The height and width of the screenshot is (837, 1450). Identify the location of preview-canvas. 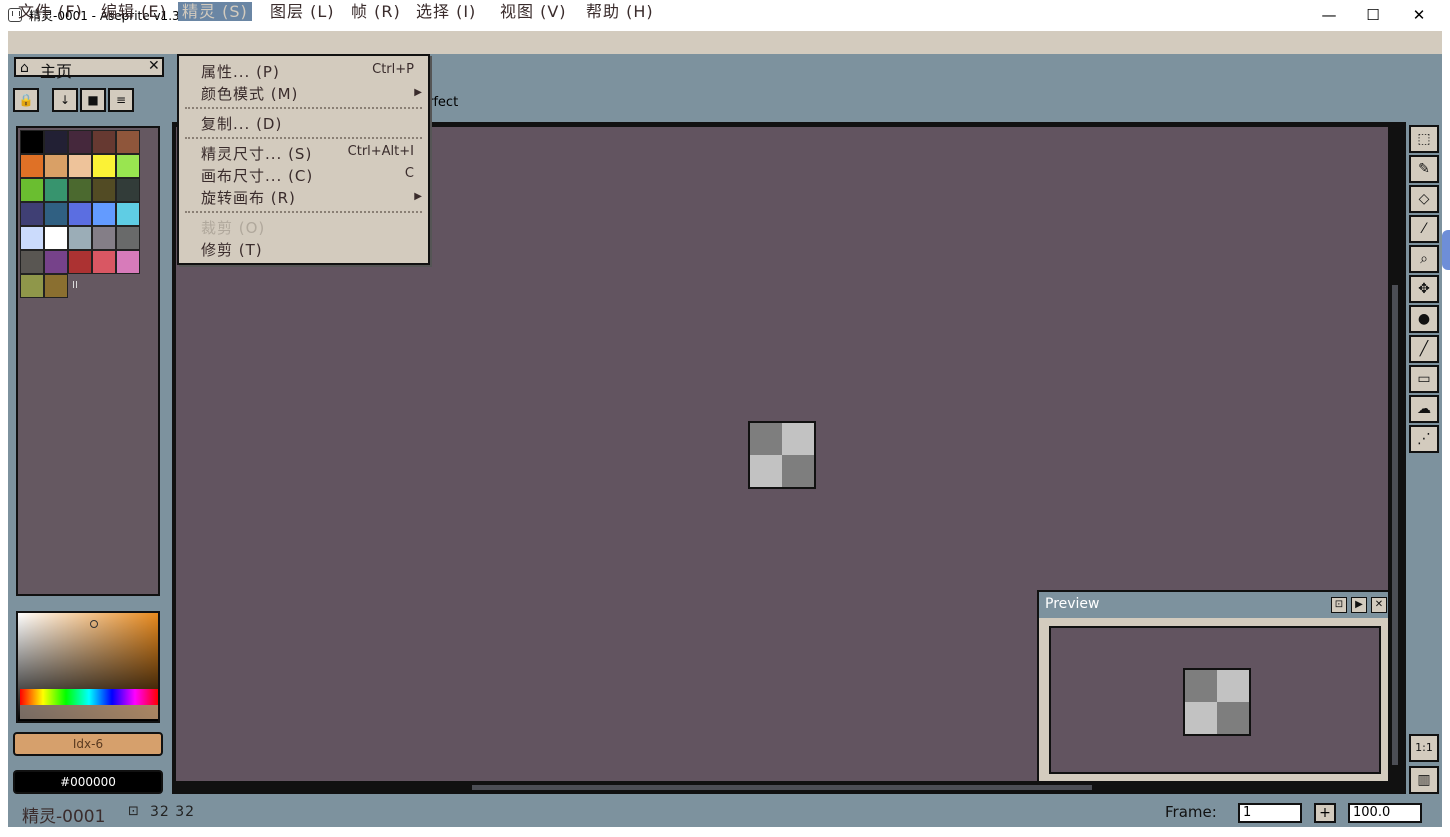
(1215, 700).